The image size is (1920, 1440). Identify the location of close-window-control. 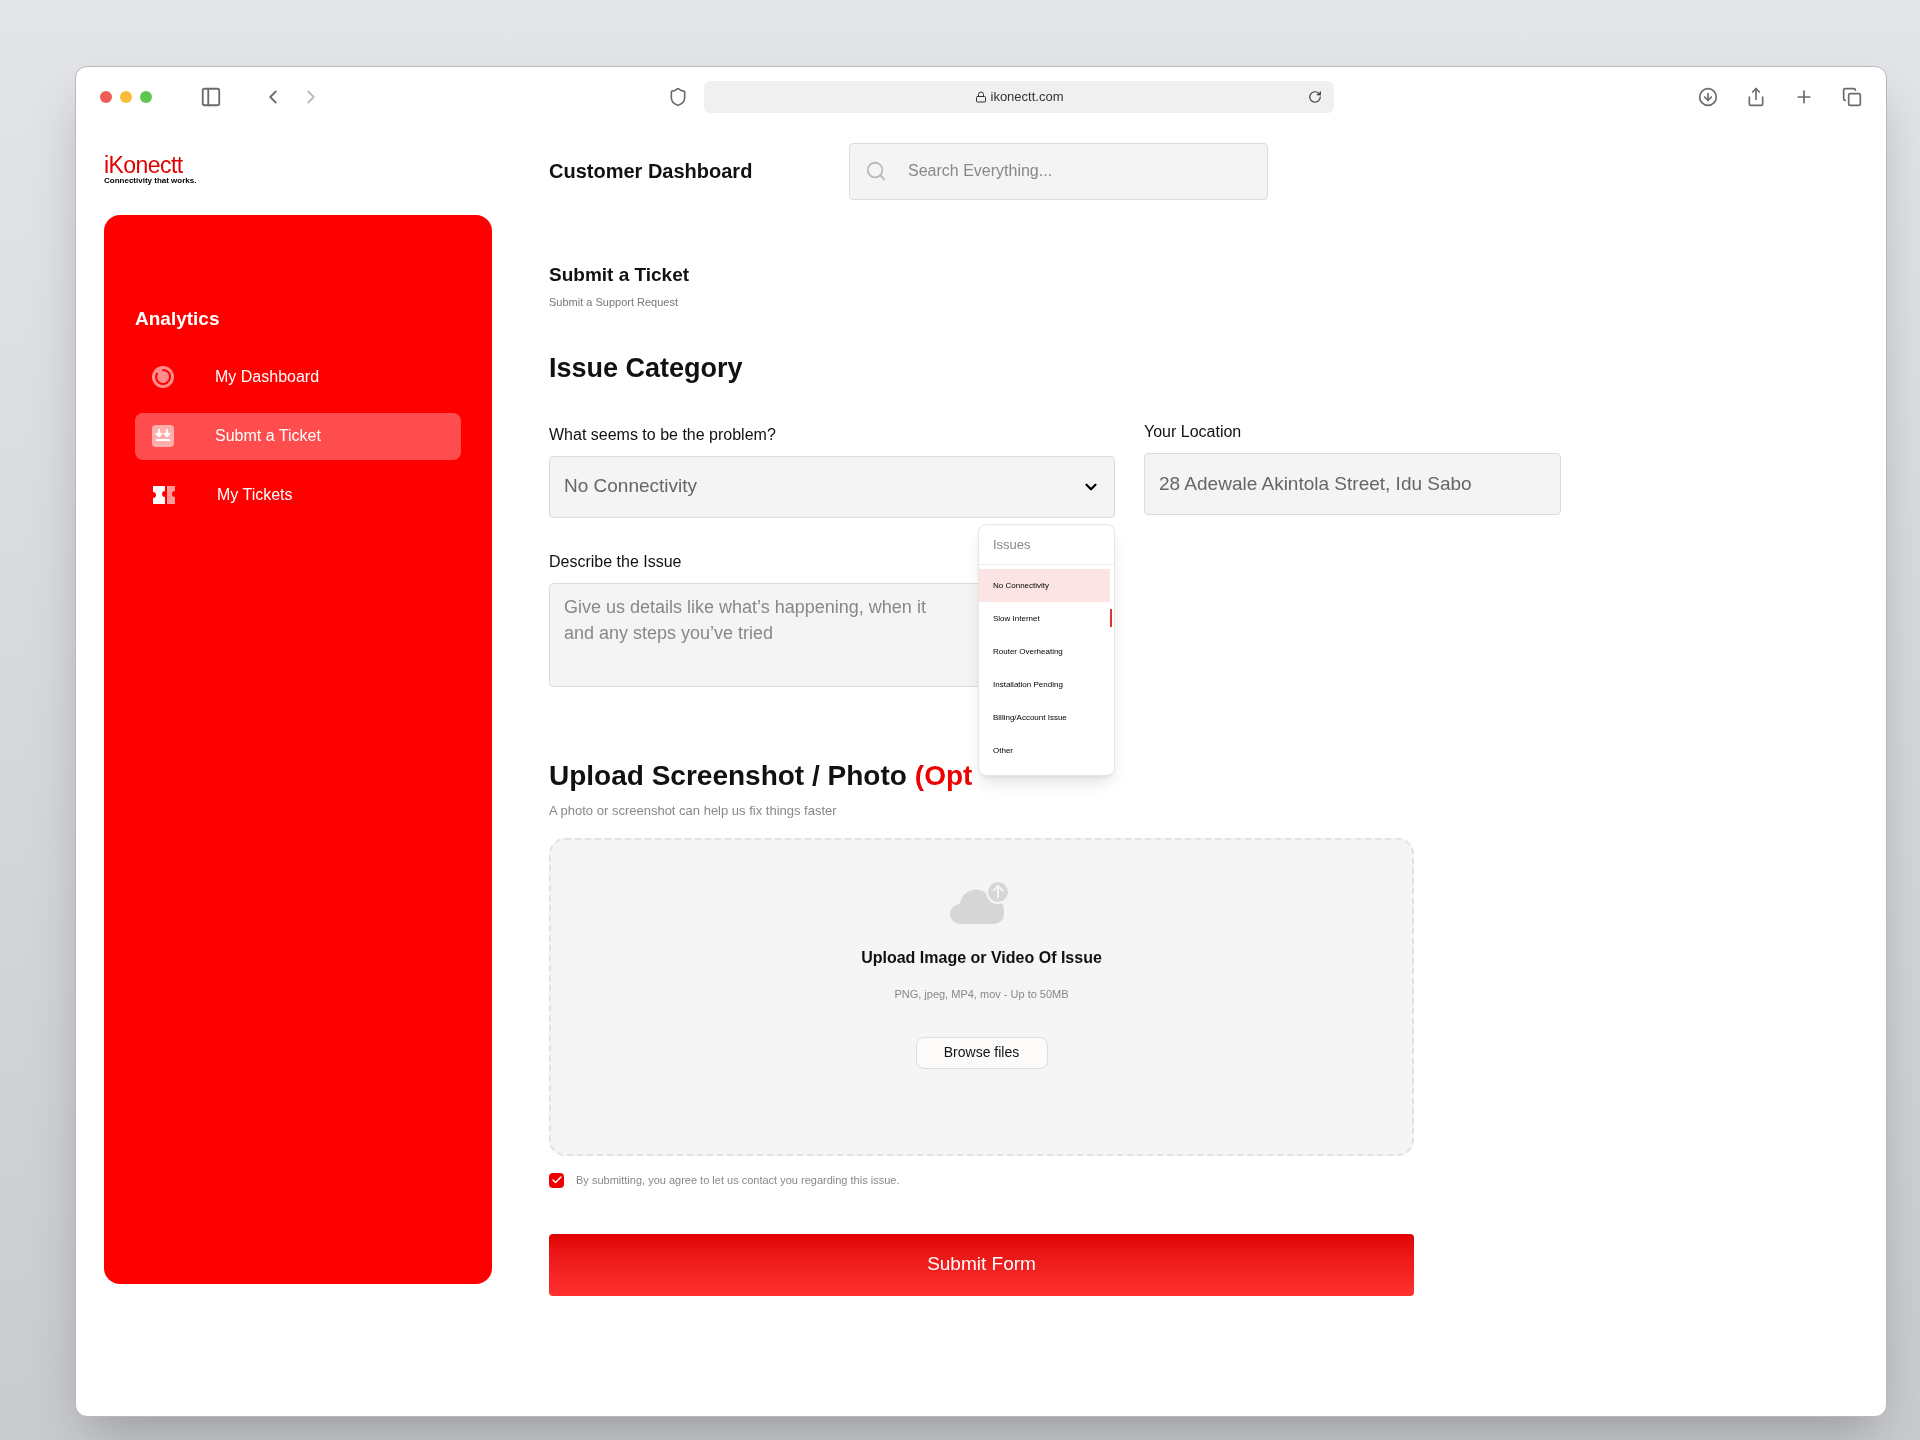
(106, 97).